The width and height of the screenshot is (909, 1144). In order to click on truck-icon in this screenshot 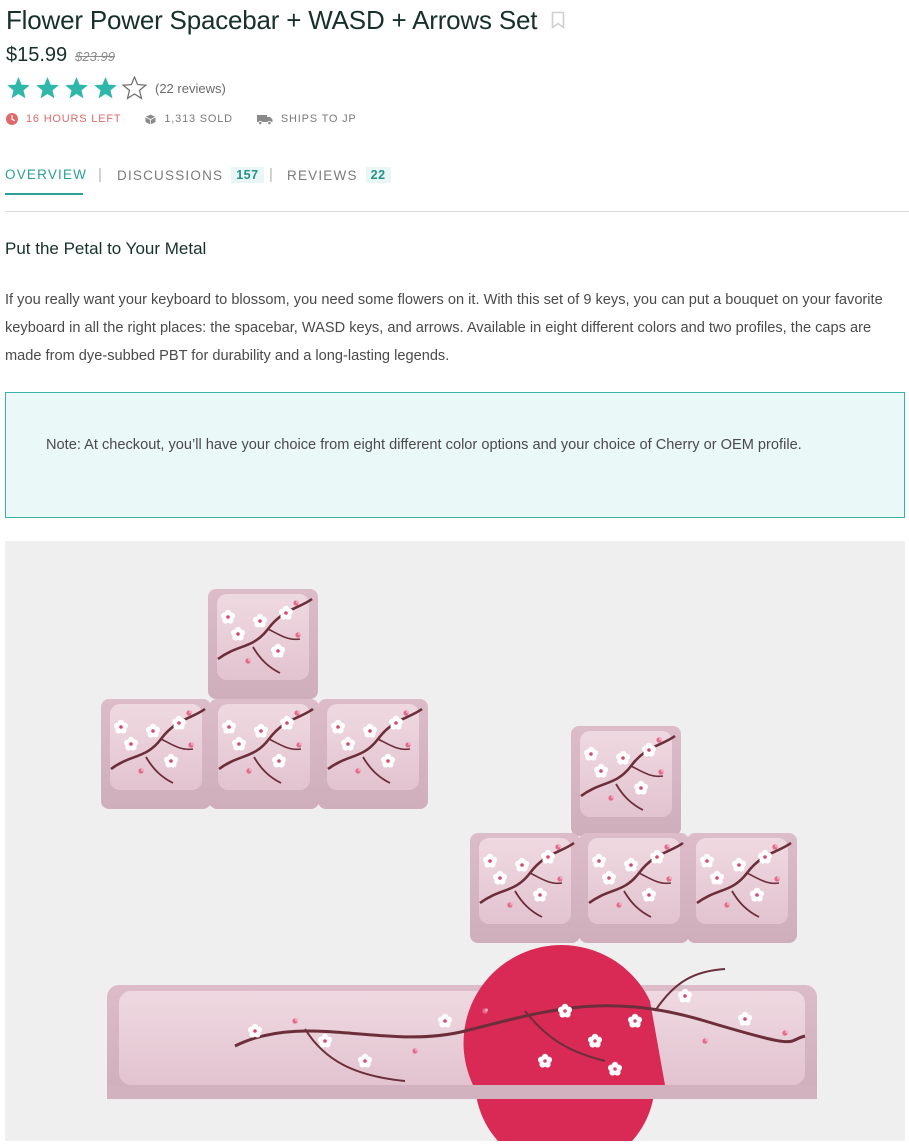, I will do `click(264, 119)`.